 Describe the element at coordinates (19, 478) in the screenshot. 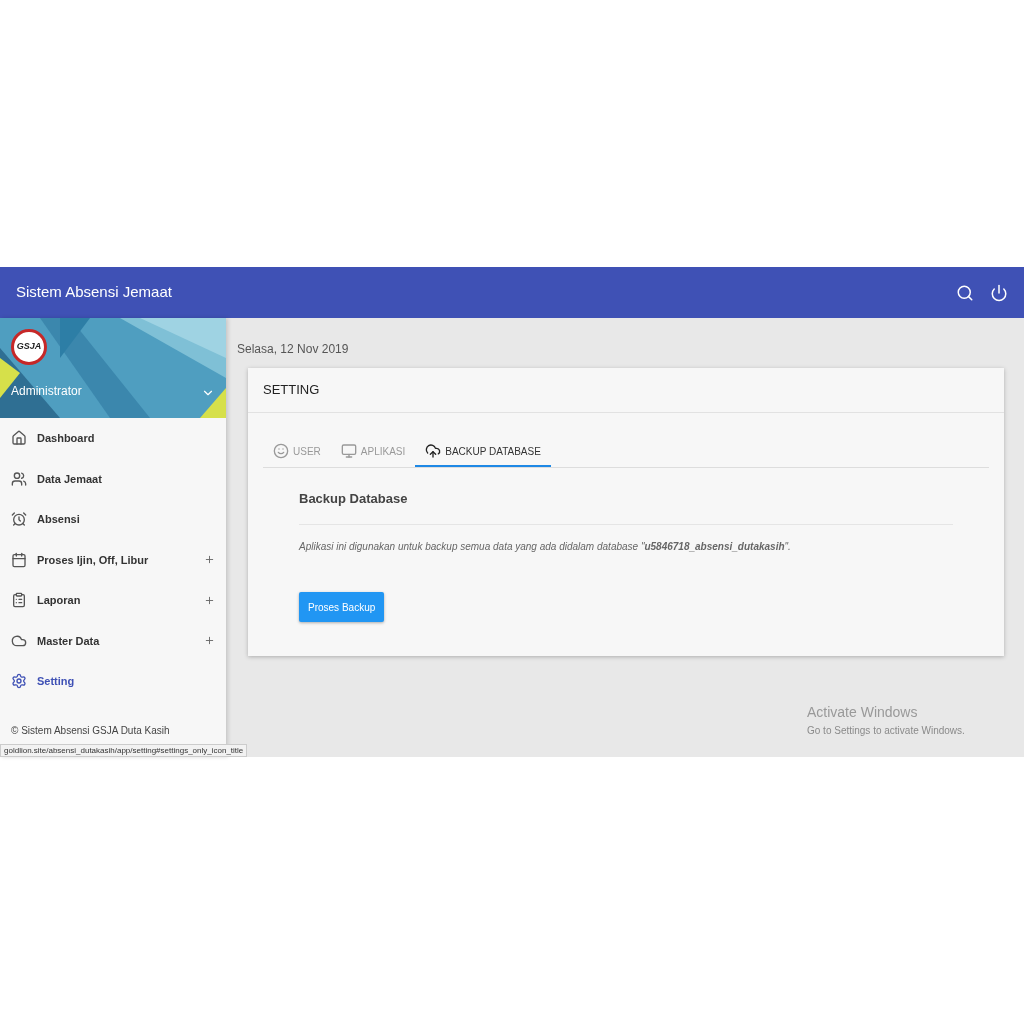

I see `people-icon` at that location.